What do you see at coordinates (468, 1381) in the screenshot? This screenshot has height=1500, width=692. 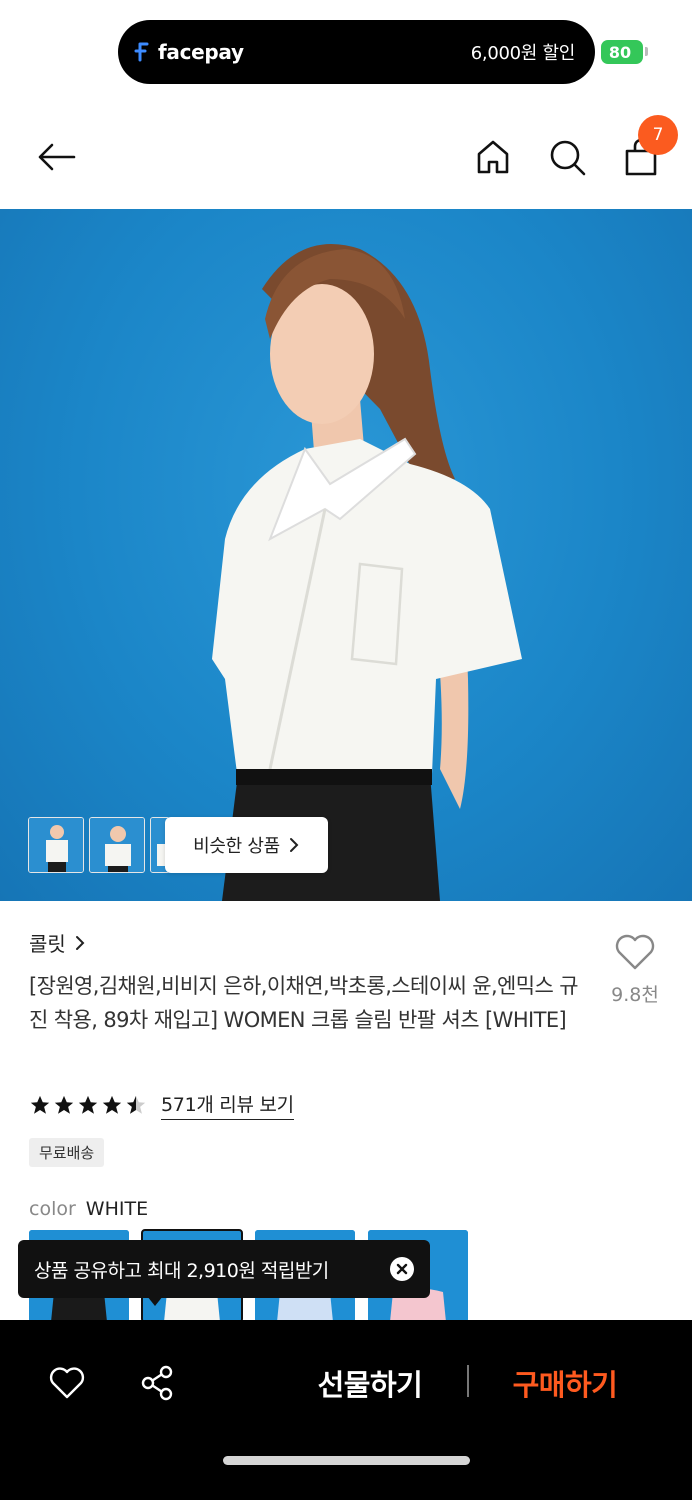 I see `button-divider` at bounding box center [468, 1381].